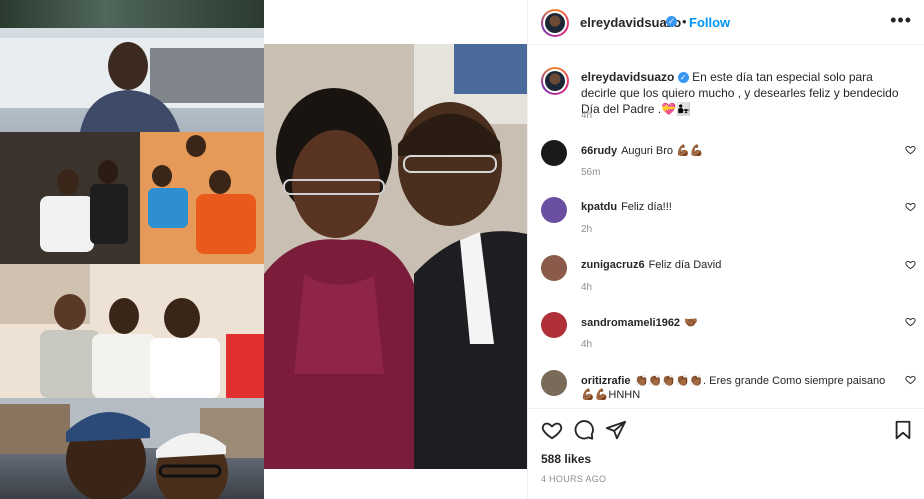  Describe the element at coordinates (132, 448) in the screenshot. I see `collage-photo-selfie-city` at that location.